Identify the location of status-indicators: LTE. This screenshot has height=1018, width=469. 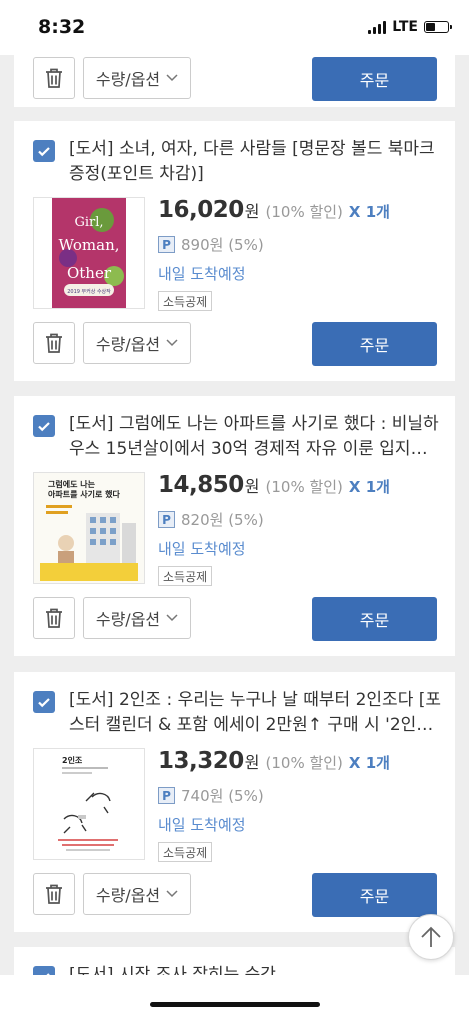
(410, 27).